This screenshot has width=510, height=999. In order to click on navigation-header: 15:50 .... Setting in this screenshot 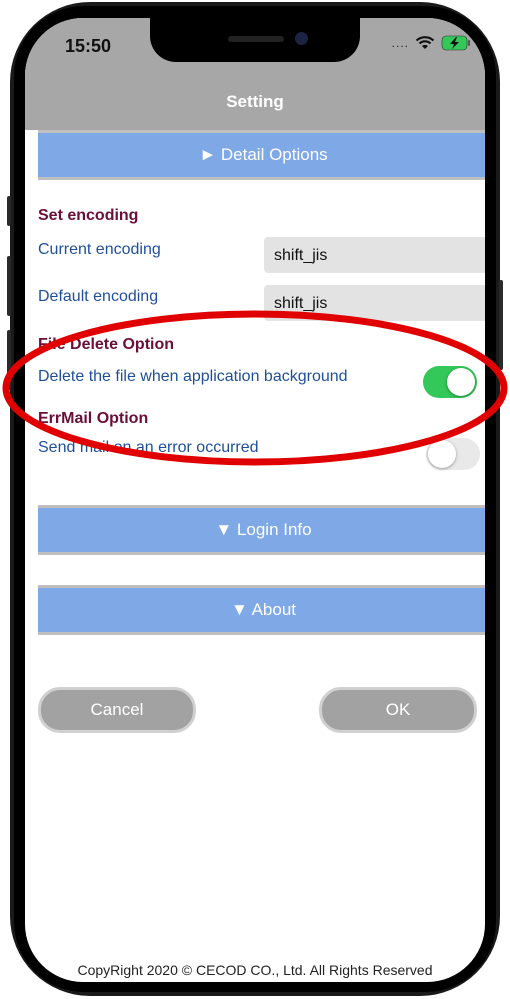, I will do `click(255, 74)`.